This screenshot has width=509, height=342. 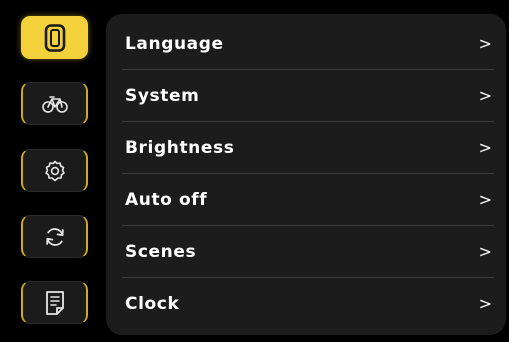 I want to click on sidebar-item-sync, so click(x=54, y=236).